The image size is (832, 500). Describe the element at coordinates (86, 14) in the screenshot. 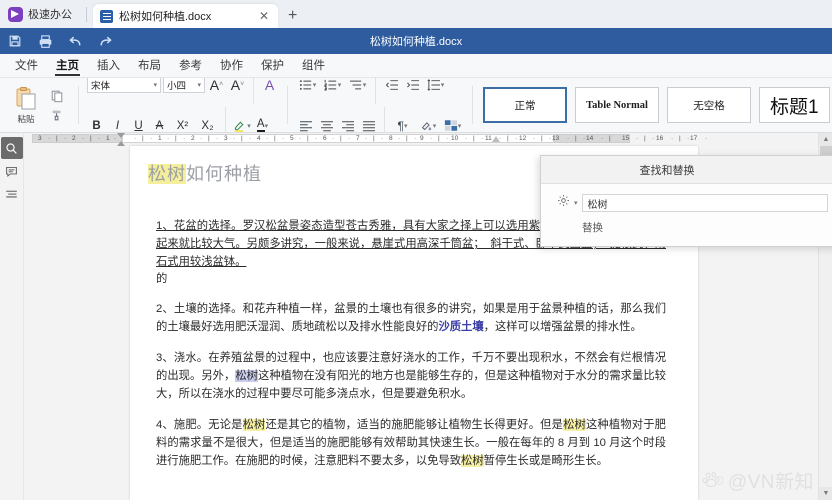

I see `tab-divider` at that location.